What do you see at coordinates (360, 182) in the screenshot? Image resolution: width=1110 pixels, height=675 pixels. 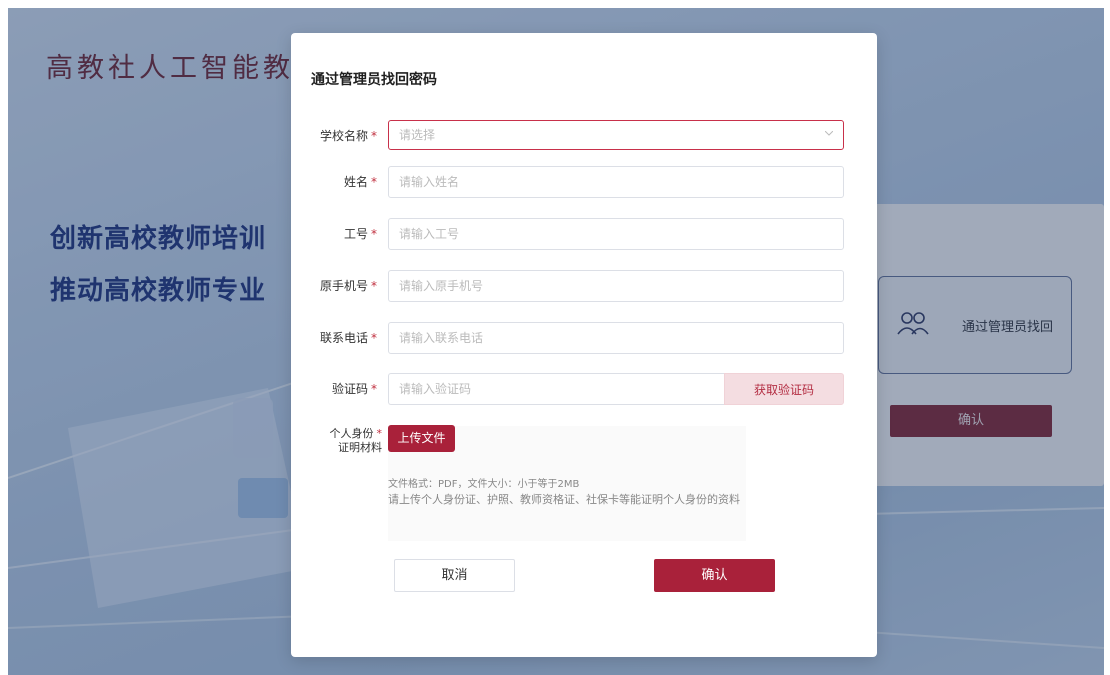 I see `field-label: 姓名 *` at bounding box center [360, 182].